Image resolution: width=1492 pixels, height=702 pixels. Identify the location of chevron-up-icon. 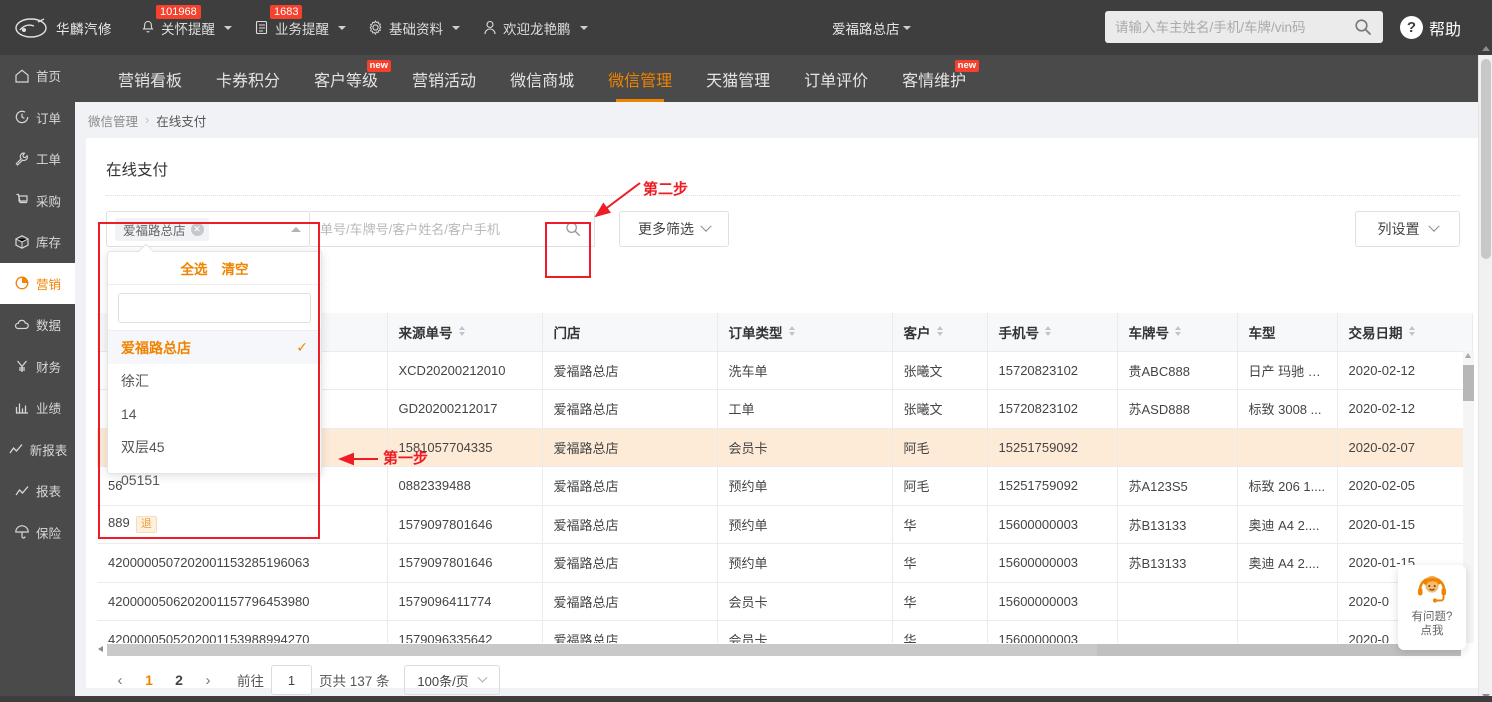
(1486, 48).